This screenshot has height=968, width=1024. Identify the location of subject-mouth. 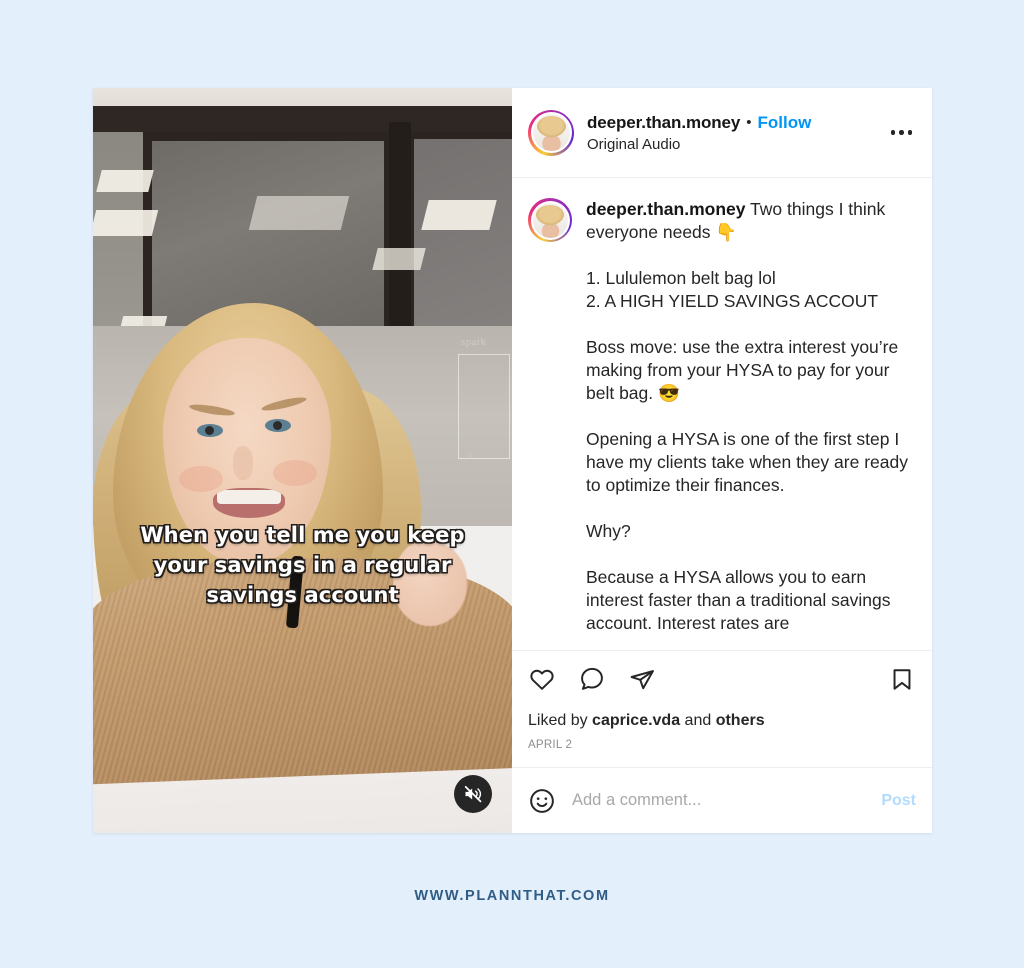
(249, 503).